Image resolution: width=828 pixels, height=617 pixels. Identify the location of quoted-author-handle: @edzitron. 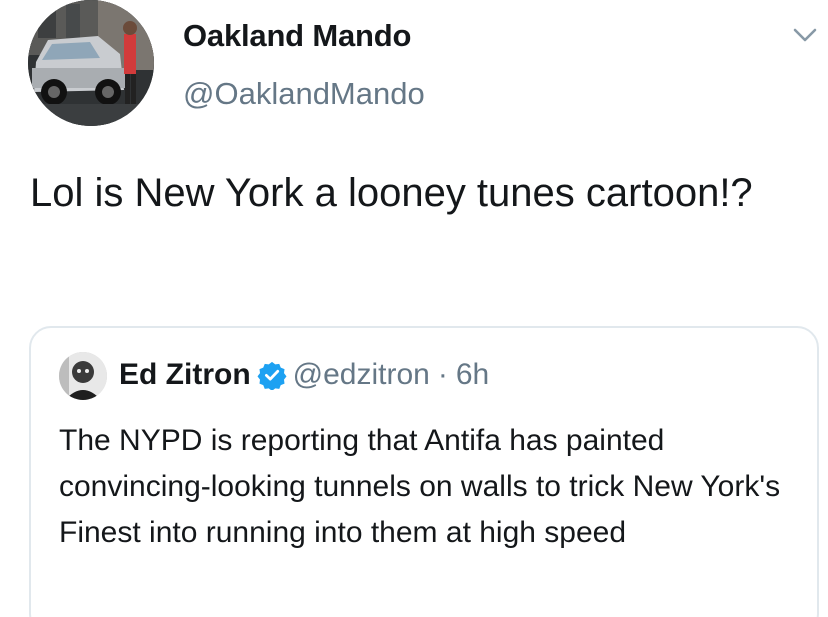
(361, 375).